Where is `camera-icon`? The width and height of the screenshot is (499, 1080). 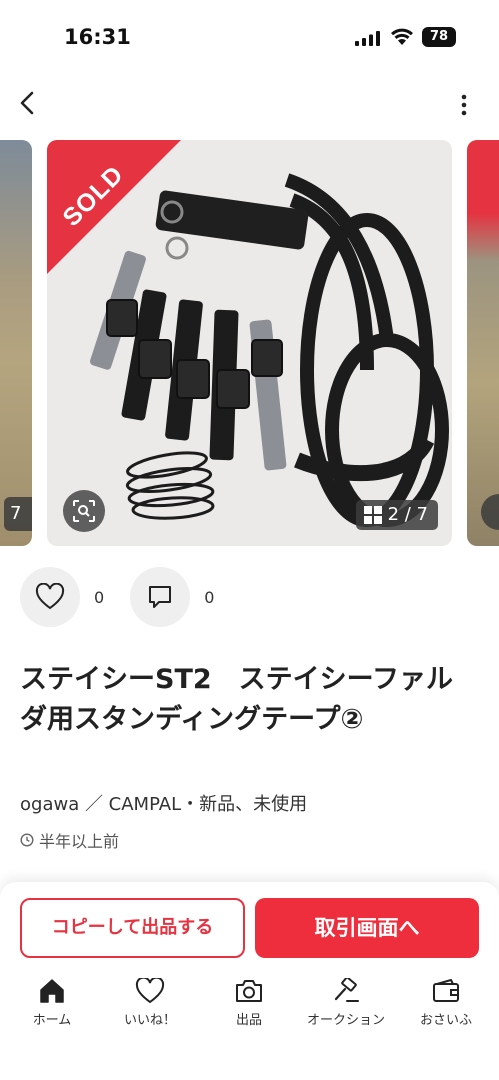
camera-icon is located at coordinates (249, 991).